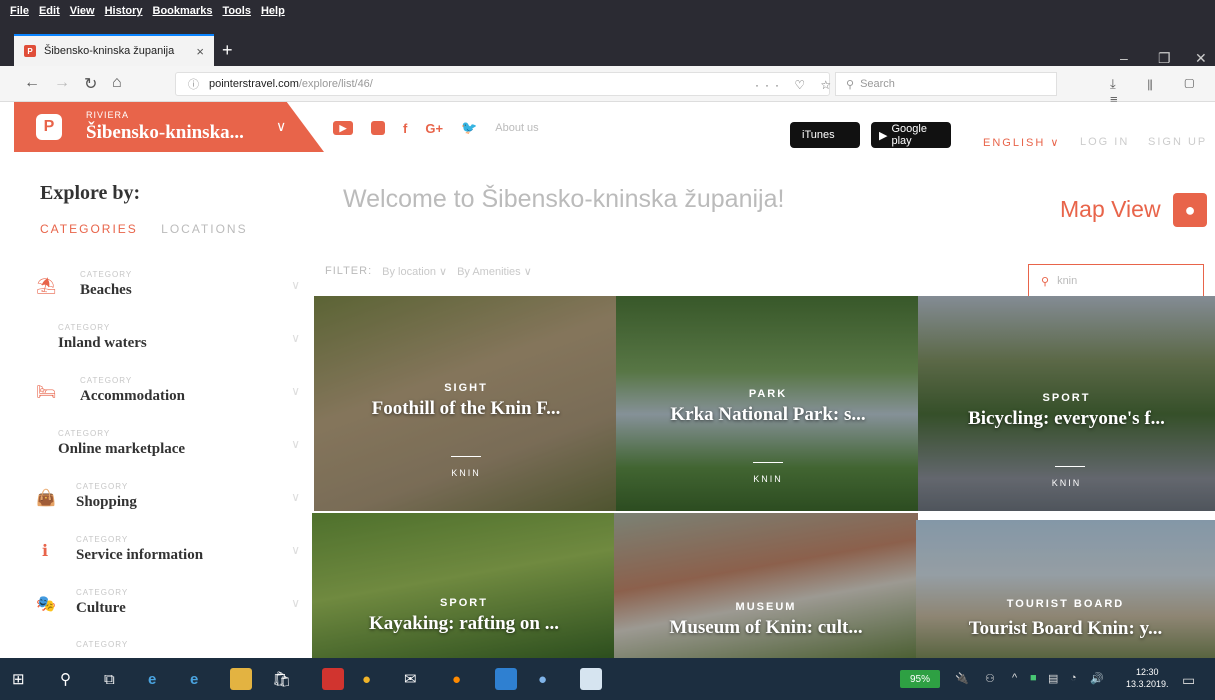 This screenshot has width=1215, height=700. I want to click on category-inland-waters: CATEGORY Inland waters ∨, so click(163, 338).